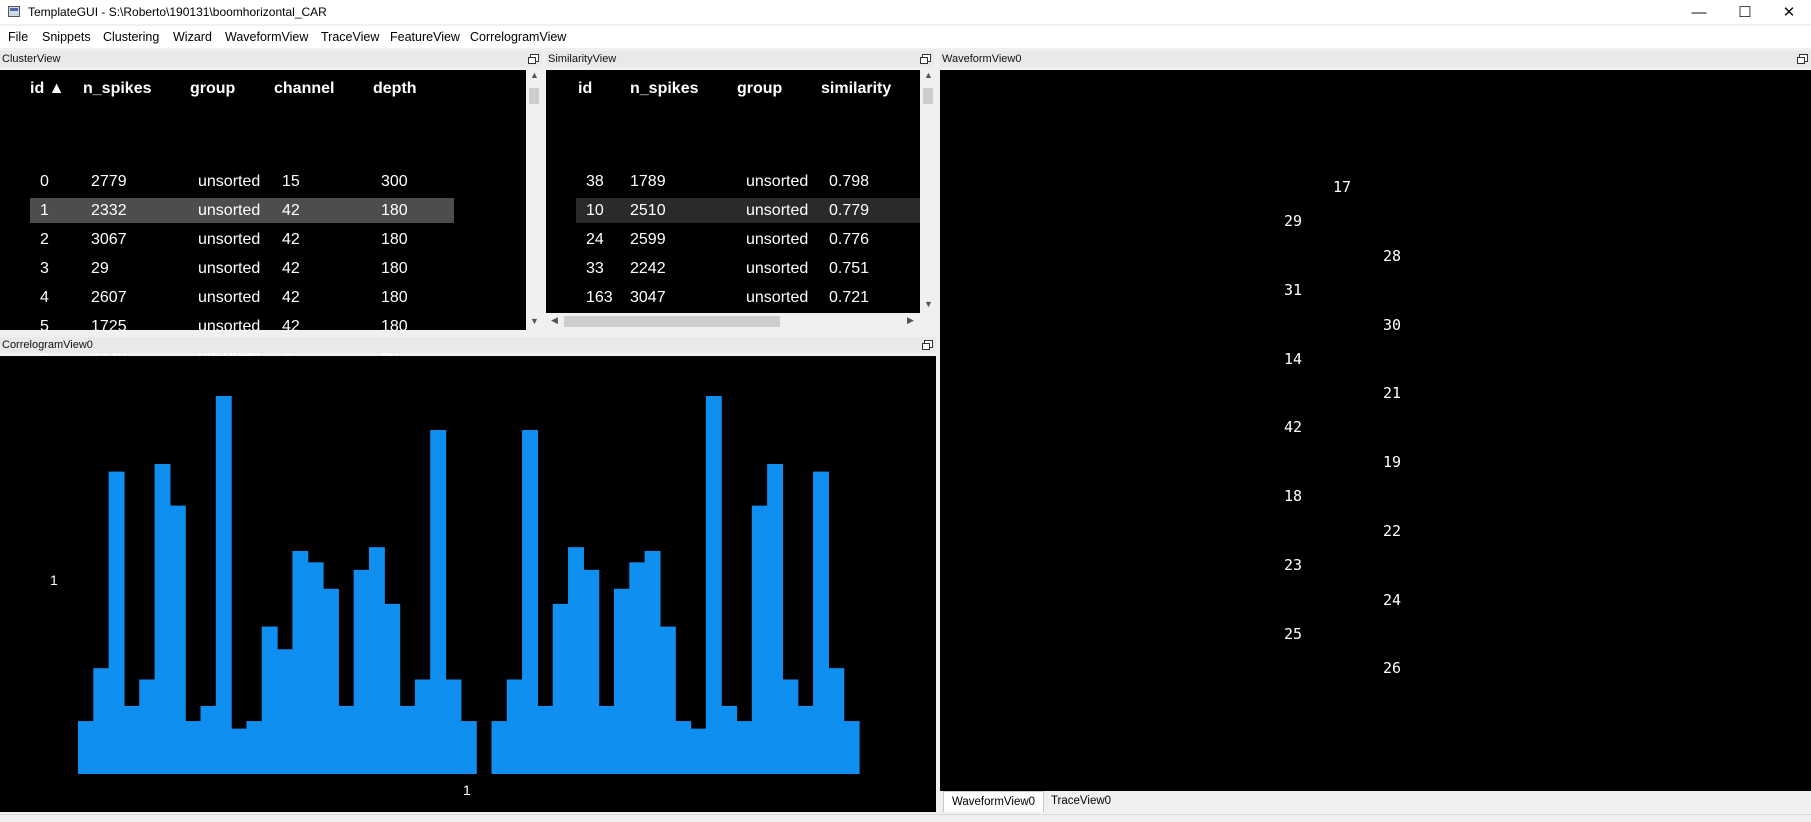 The height and width of the screenshot is (822, 1811). I want to click on column-header-channel: channel, so click(304, 89).